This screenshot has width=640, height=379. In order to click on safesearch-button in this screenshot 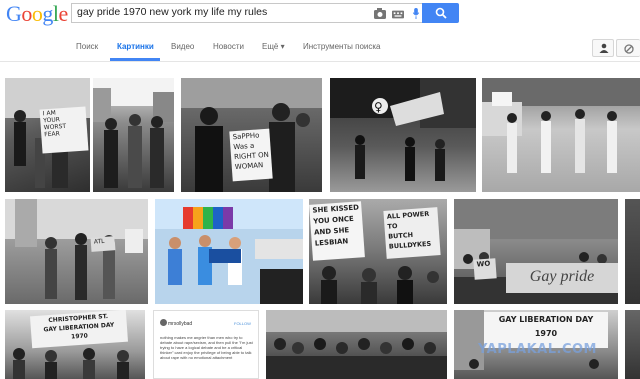, I will do `click(628, 48)`.